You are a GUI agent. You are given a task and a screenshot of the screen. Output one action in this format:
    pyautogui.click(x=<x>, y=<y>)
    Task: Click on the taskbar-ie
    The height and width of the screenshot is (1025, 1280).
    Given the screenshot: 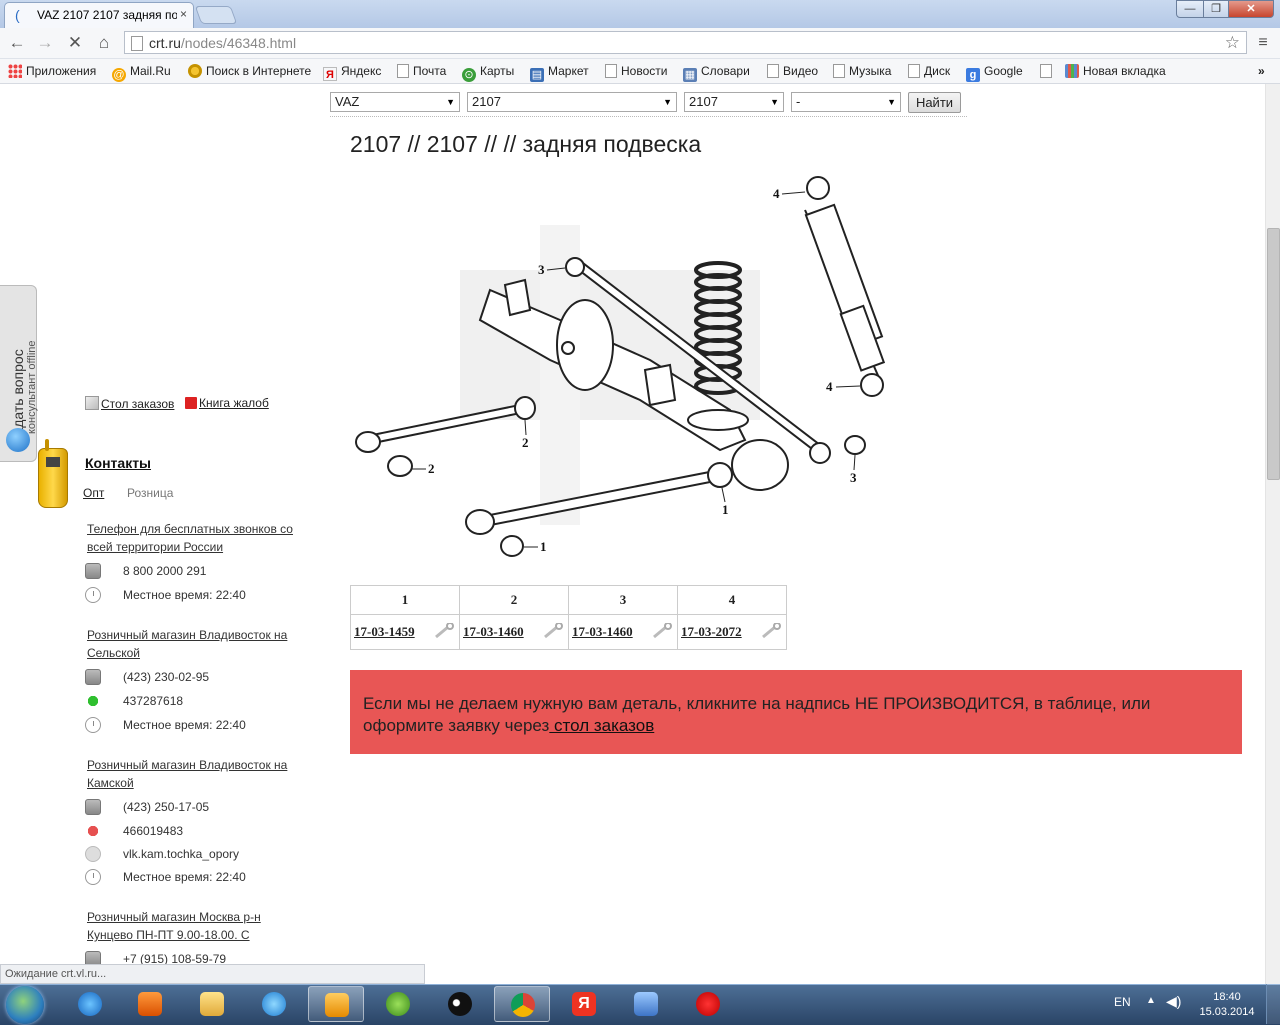 What is the action you would take?
    pyautogui.click(x=90, y=1004)
    